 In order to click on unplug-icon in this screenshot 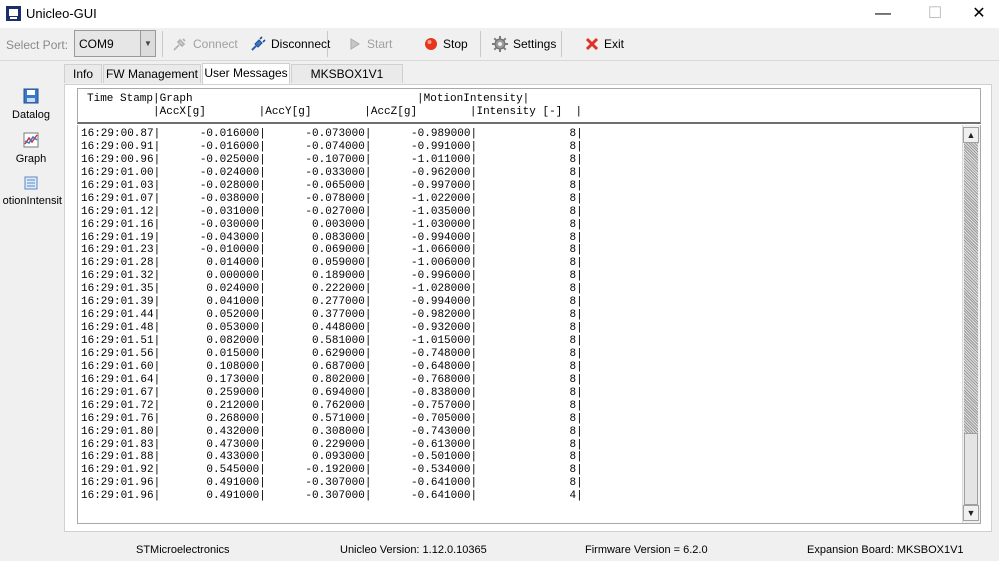, I will do `click(258, 43)`.